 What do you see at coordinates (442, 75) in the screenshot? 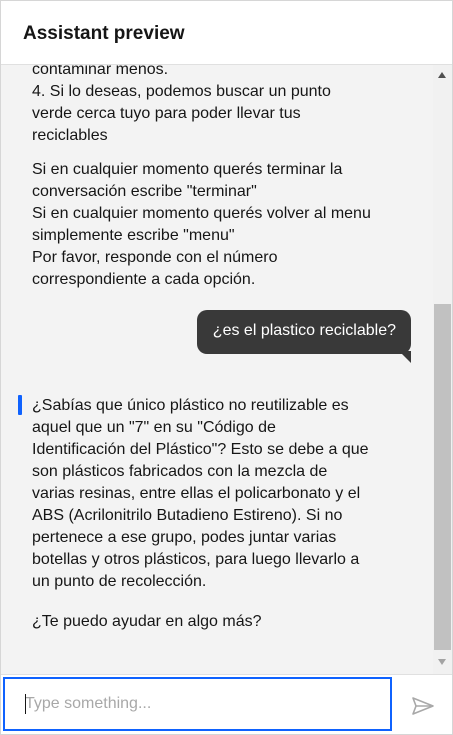
I see `scroll-up-arrow-icon` at bounding box center [442, 75].